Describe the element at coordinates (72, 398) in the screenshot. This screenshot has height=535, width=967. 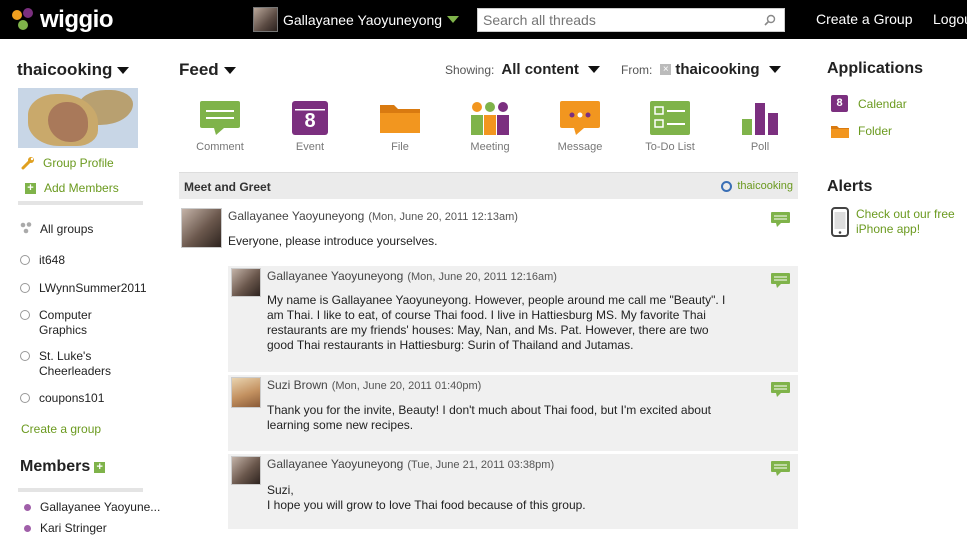
I see `group-label: coupons101` at that location.